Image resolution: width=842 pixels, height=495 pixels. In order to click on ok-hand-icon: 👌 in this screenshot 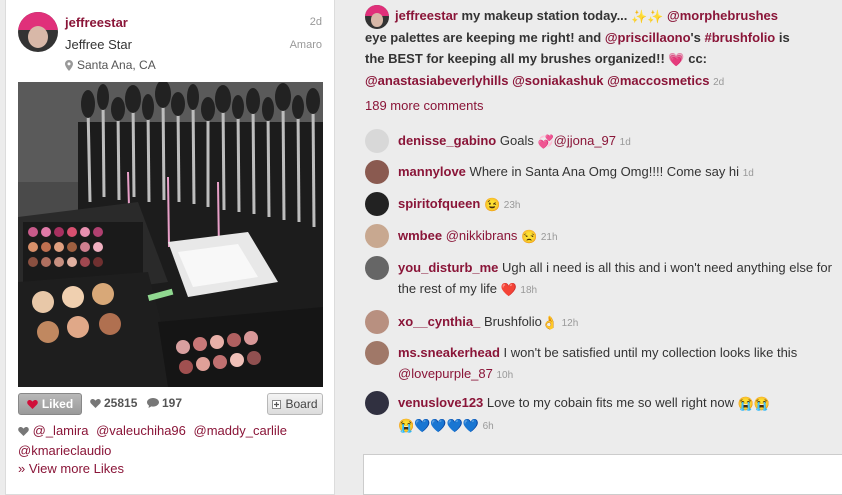, I will do `click(549, 323)`.